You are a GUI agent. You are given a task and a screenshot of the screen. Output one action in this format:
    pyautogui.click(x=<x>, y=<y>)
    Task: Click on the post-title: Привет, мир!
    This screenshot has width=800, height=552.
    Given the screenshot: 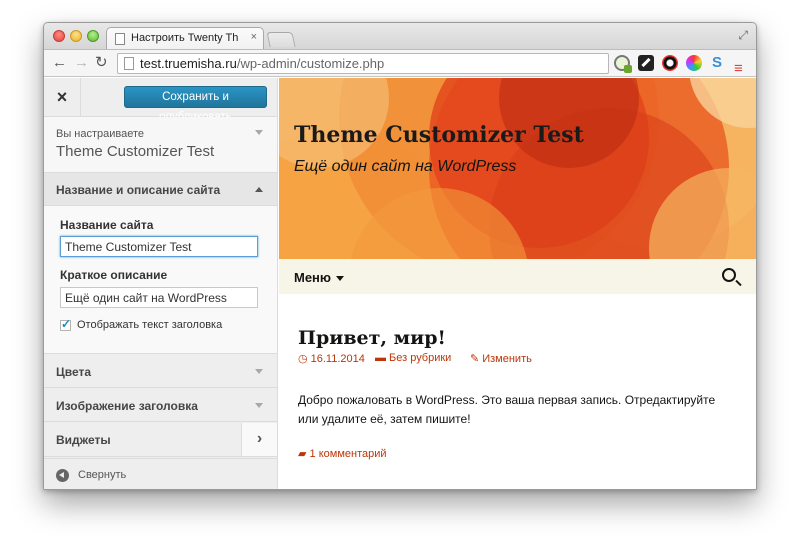 What is the action you would take?
    pyautogui.click(x=372, y=338)
    